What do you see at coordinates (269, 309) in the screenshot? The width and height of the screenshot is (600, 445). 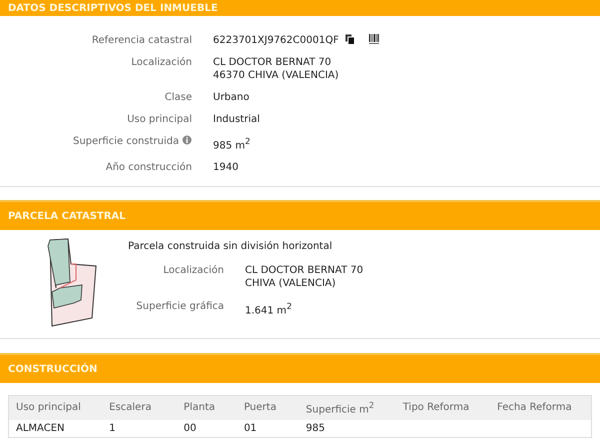 I see `field-value: 1.641 m$^{2}$` at bounding box center [269, 309].